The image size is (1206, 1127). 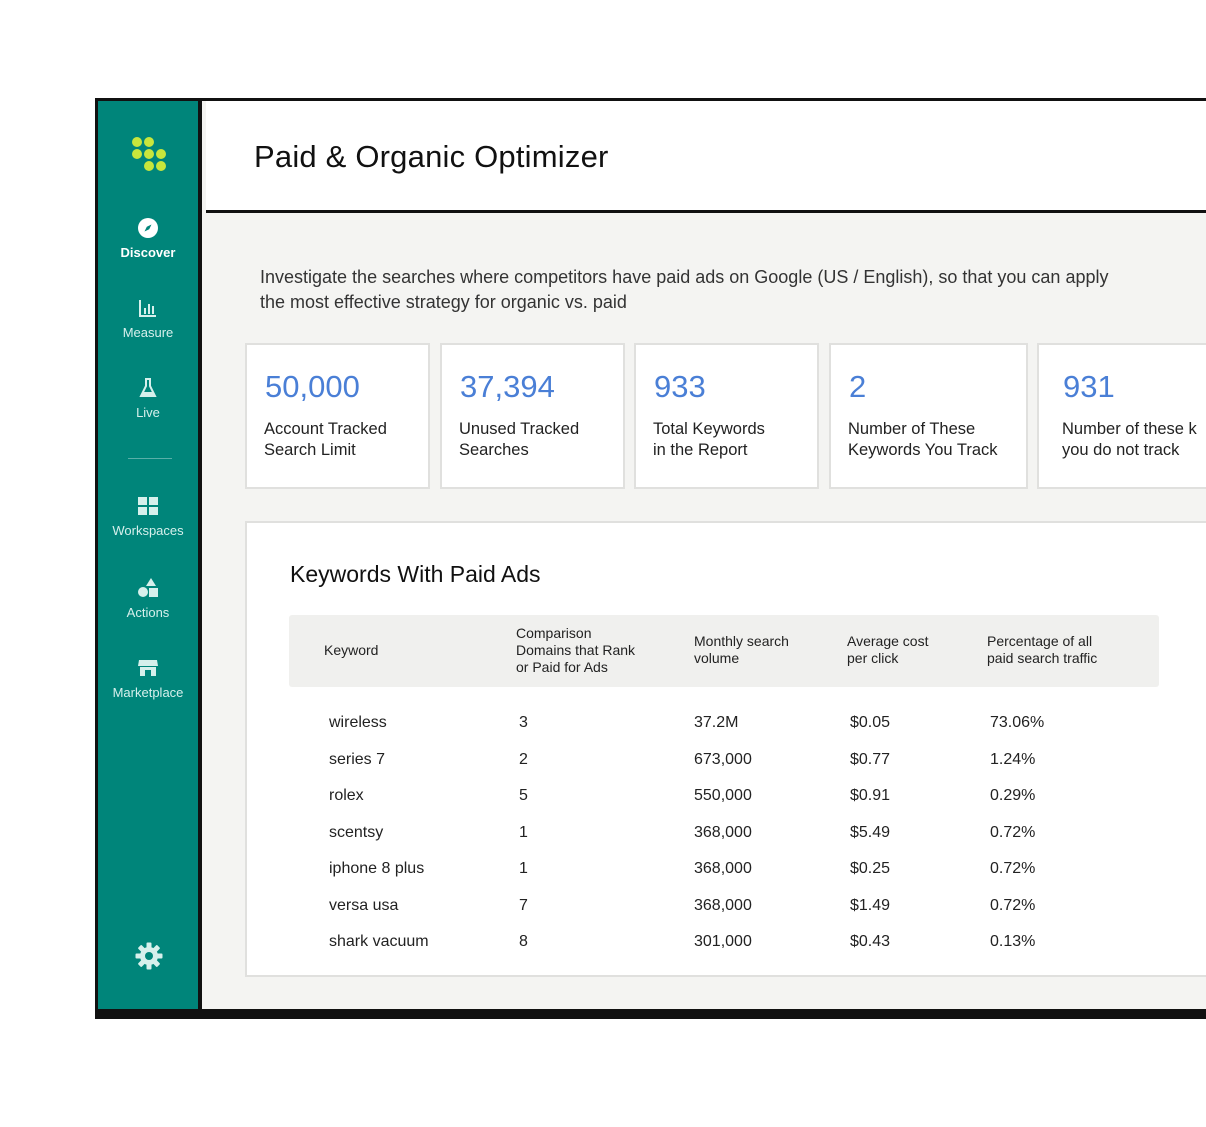 I want to click on volume-cell: 550,000, so click(x=723, y=795).